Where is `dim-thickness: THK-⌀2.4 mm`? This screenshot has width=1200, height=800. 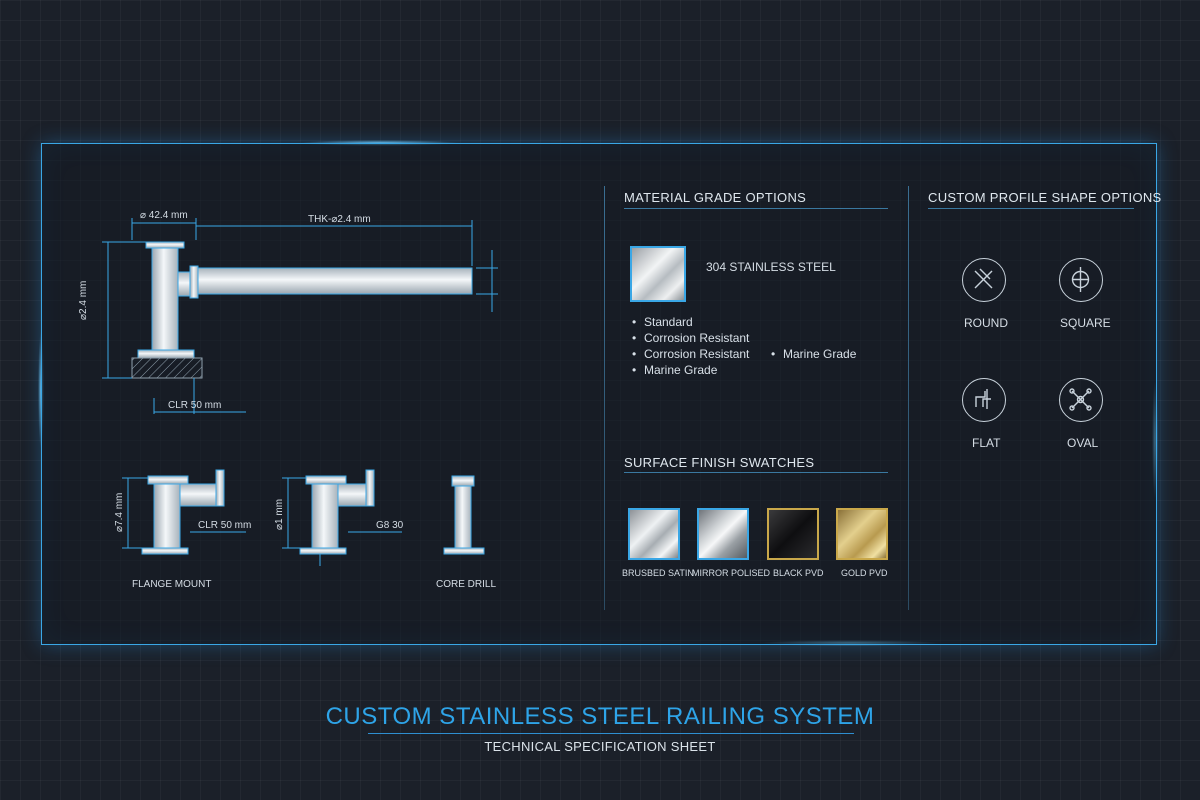 dim-thickness: THK-⌀2.4 mm is located at coordinates (339, 219).